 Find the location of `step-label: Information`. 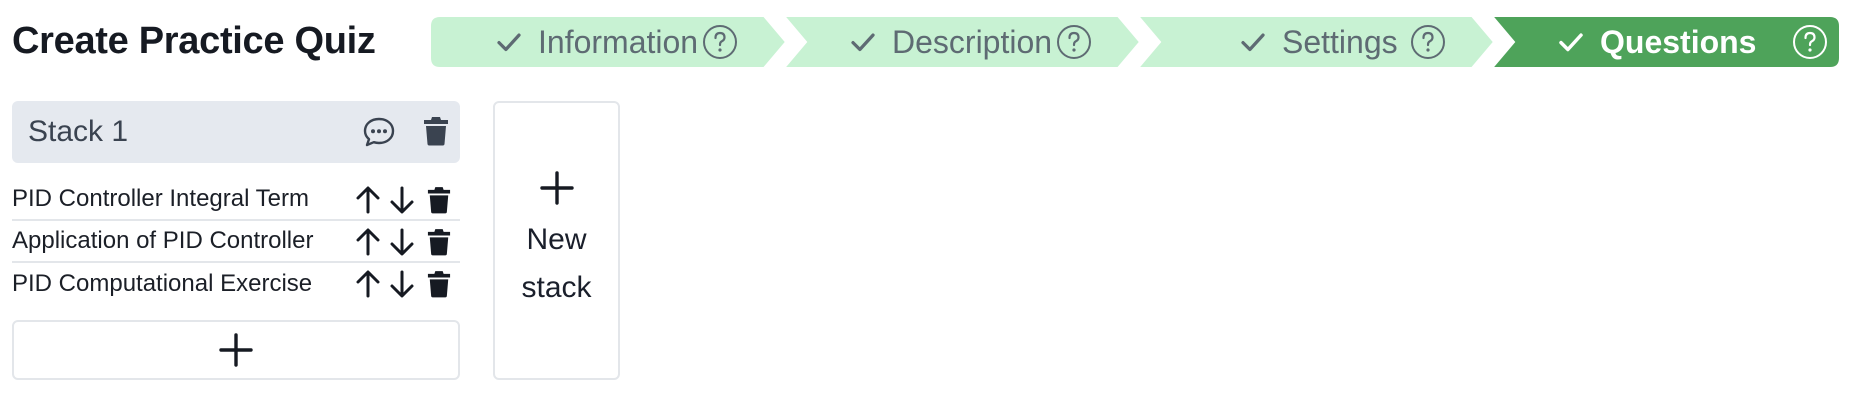

step-label: Information is located at coordinates (618, 41).